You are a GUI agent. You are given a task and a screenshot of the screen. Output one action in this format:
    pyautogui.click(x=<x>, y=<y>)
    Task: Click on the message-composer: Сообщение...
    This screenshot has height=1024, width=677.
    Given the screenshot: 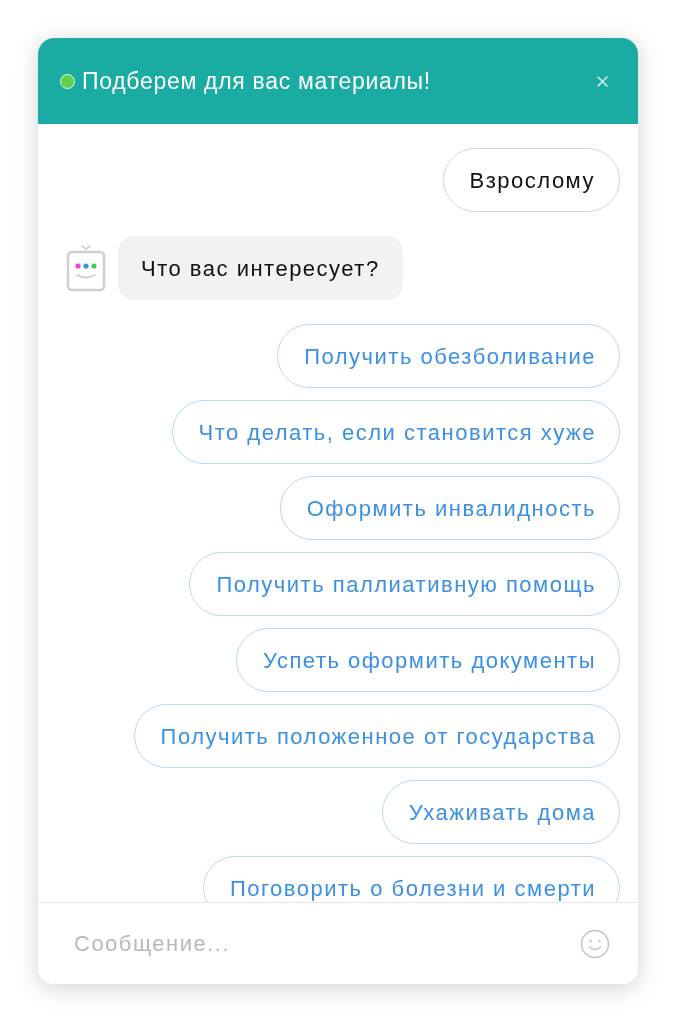 What is the action you would take?
    pyautogui.click(x=338, y=943)
    